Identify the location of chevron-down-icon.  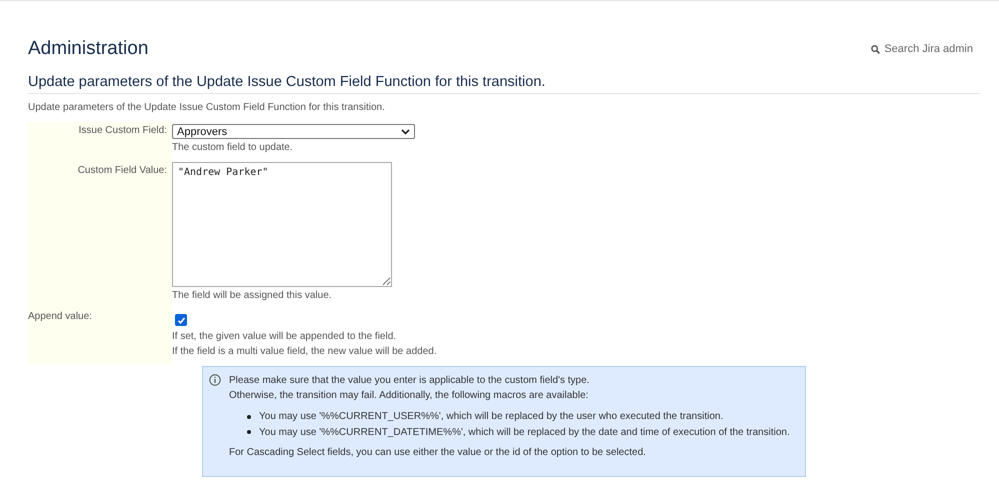
(405, 131).